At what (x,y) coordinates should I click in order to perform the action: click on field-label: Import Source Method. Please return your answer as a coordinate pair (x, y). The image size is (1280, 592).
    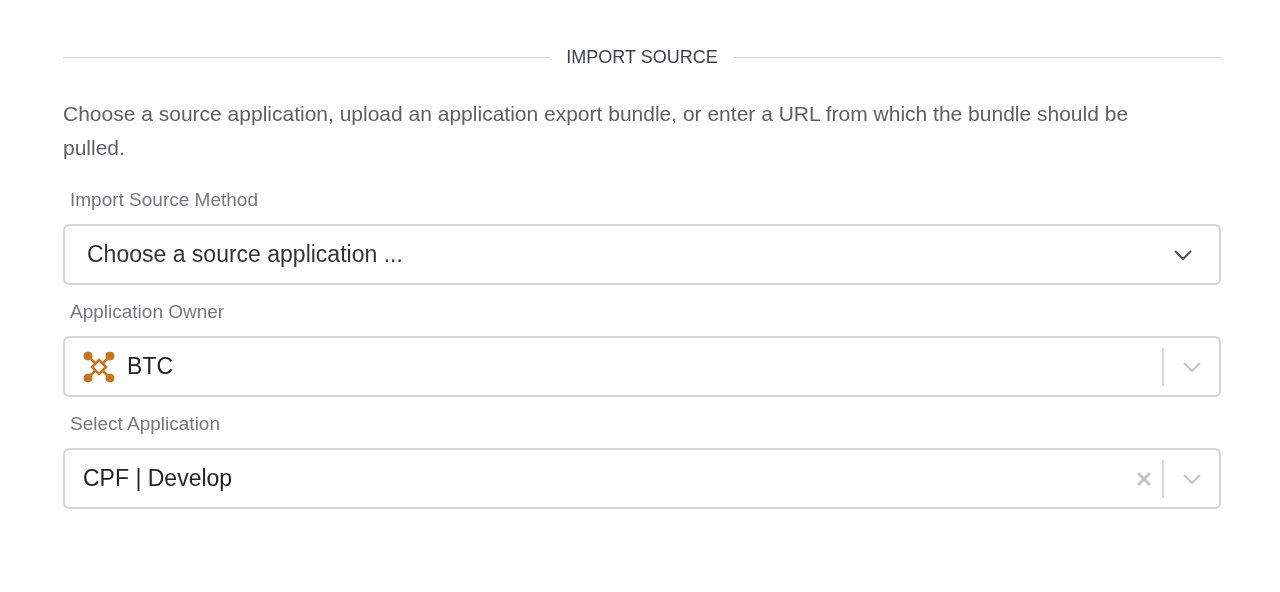
    Looking at the image, I should click on (164, 200).